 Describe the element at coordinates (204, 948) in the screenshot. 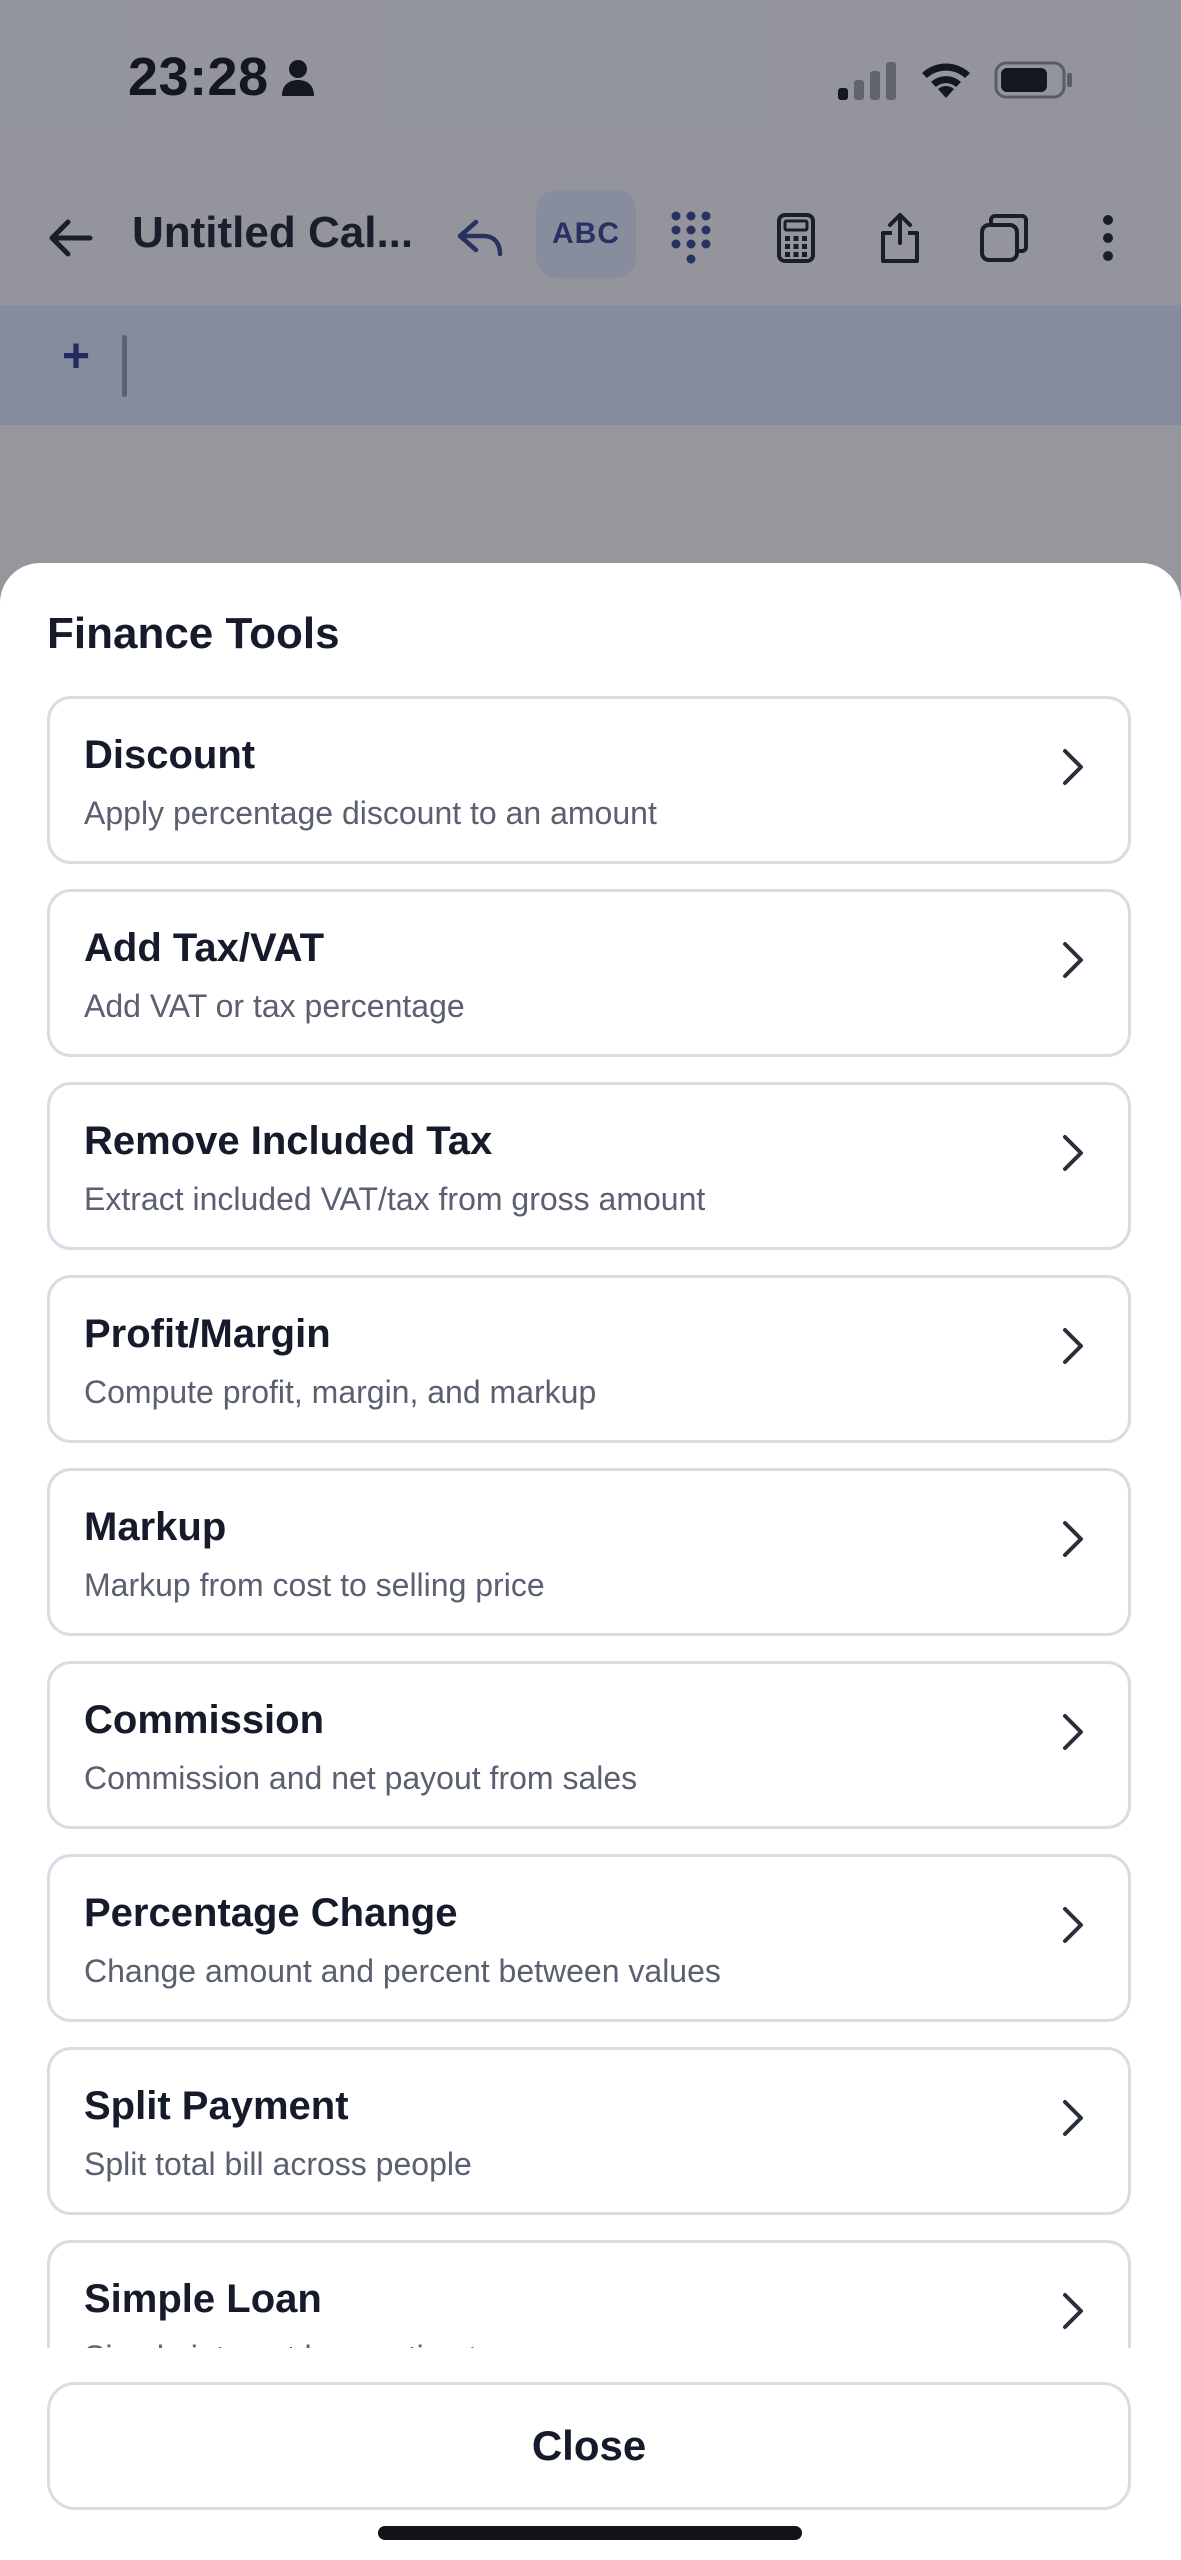

I see `tool-name: Add Tax/VAT` at that location.